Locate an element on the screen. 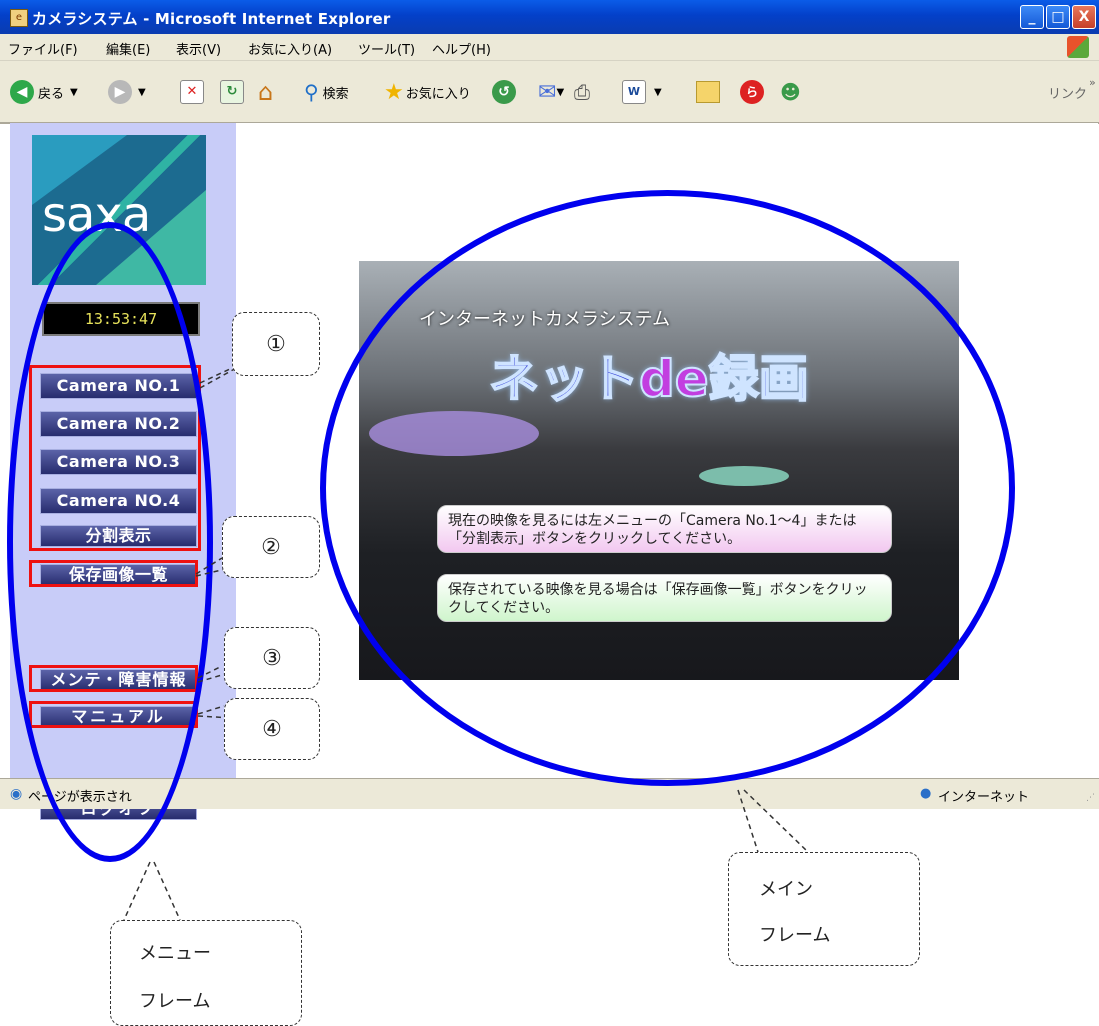 The height and width of the screenshot is (1026, 1099). callout-3: ③ is located at coordinates (272, 658).